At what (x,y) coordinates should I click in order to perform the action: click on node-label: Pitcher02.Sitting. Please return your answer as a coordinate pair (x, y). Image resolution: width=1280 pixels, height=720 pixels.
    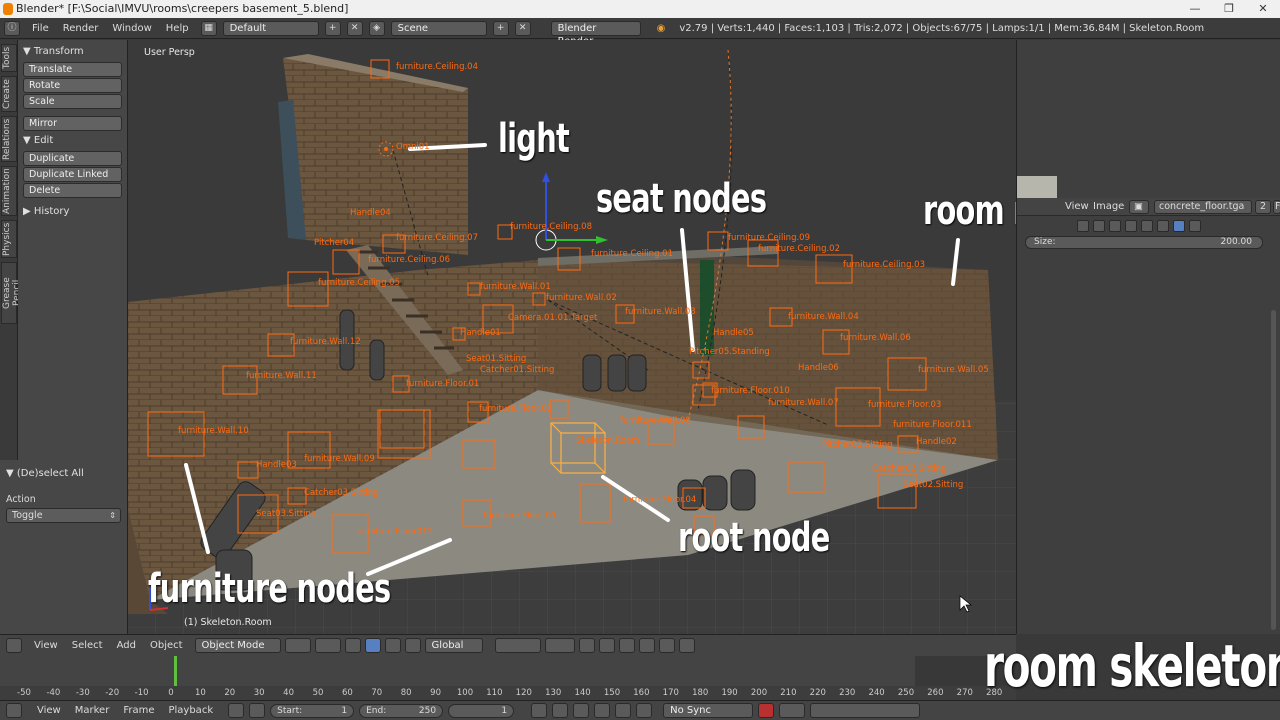
    Looking at the image, I should click on (857, 445).